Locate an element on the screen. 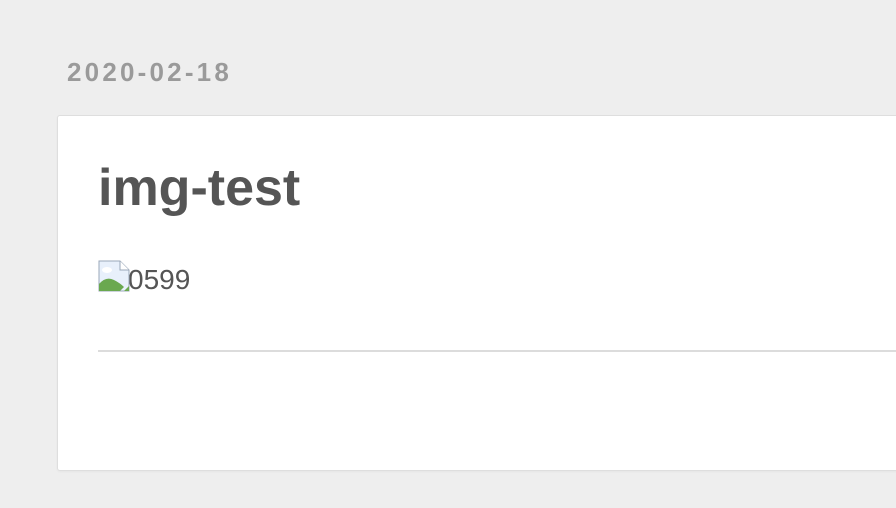 The image size is (896, 508). post-body: 0599 is located at coordinates (144, 278).